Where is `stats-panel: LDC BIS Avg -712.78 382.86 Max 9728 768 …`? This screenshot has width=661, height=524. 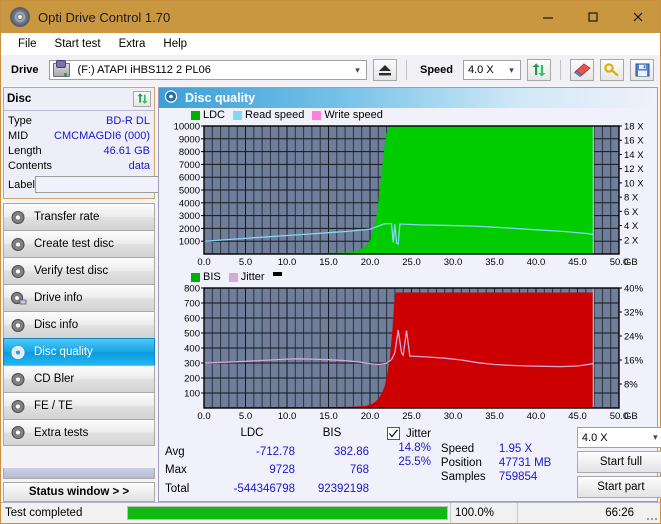
stats-panel: LDC BIS Avg -712.78 382.86 Max 9728 768 … is located at coordinates (410, 462).